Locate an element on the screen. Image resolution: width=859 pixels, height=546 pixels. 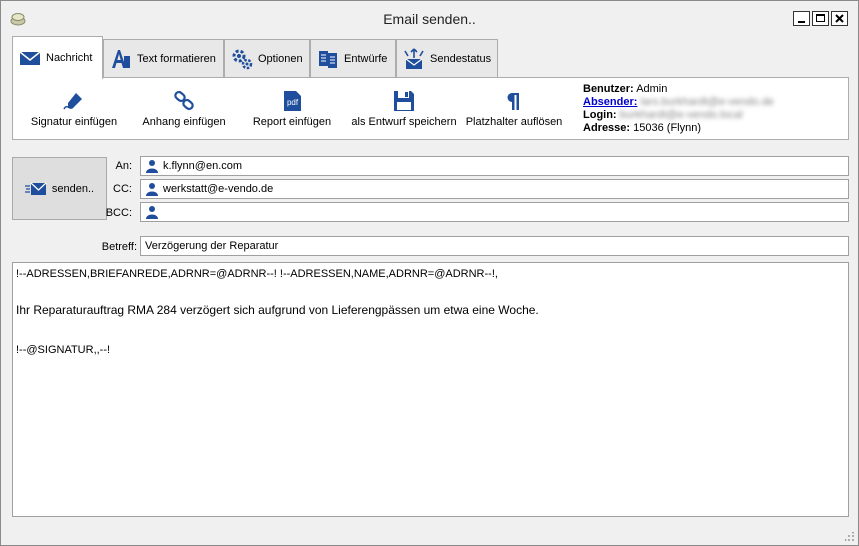
svg-text: pdf is located at coordinates (293, 102).